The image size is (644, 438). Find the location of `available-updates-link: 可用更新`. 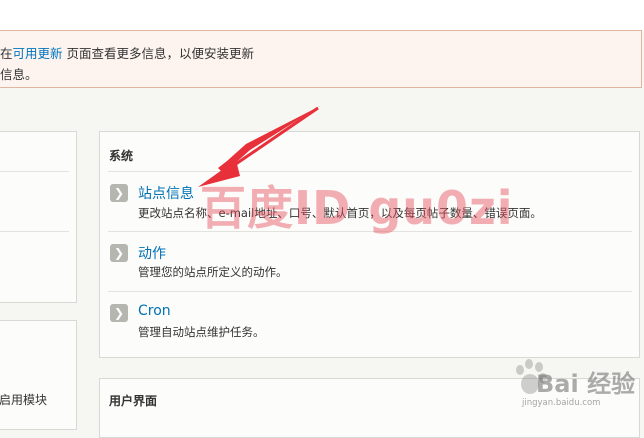

available-updates-link: 可用更新 is located at coordinates (38, 53).